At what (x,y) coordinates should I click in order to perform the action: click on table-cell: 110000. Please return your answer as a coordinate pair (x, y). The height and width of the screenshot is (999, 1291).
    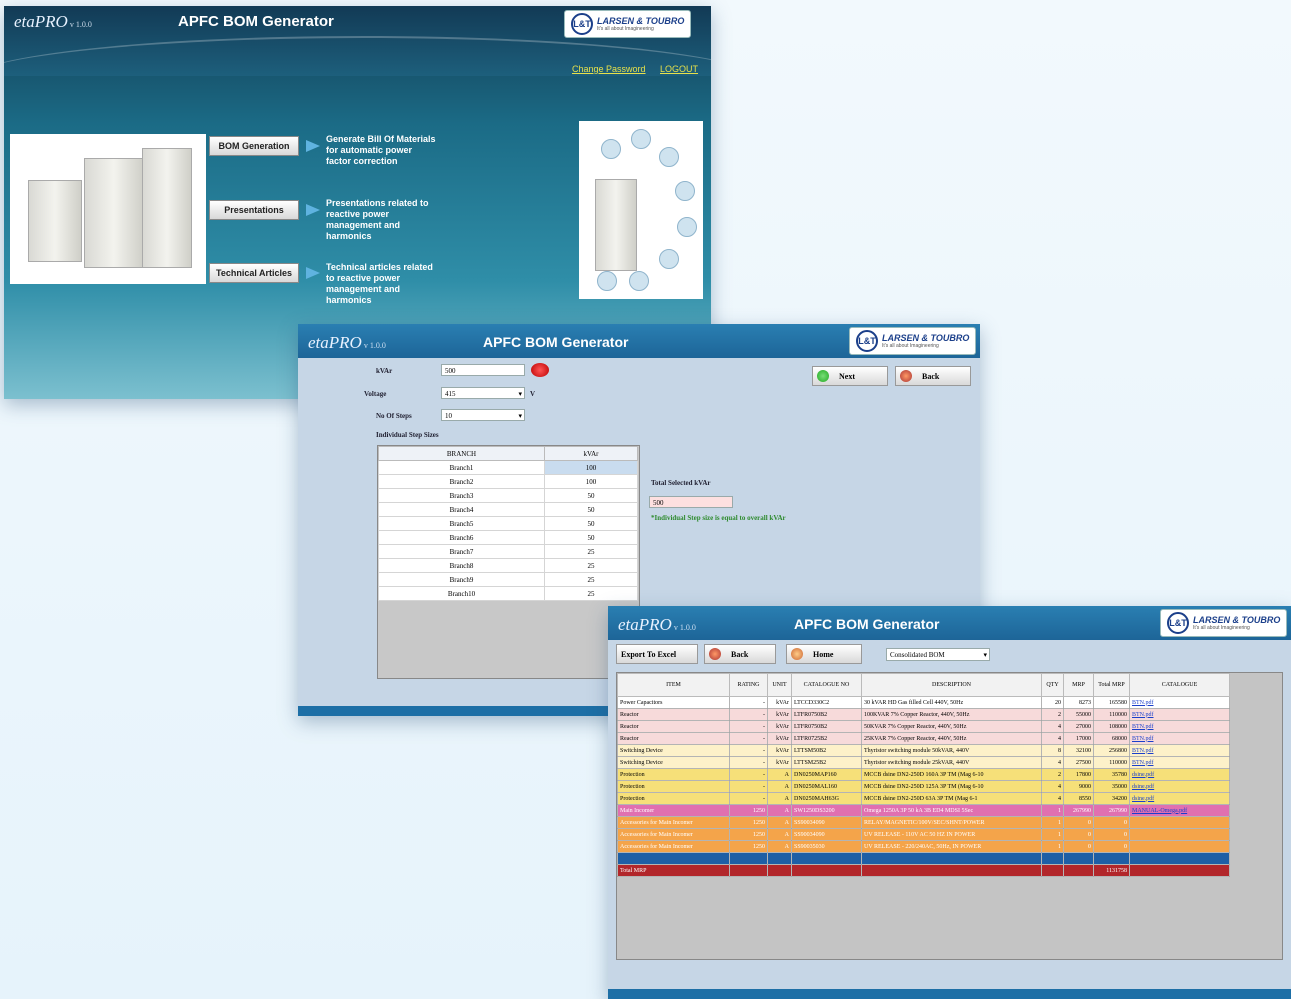
    Looking at the image, I should click on (1111, 762).